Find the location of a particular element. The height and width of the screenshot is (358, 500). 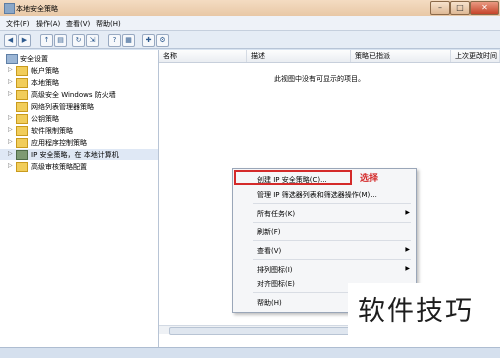

empty-view-message: 此视图中没有可显示的项目。 is located at coordinates (319, 79).